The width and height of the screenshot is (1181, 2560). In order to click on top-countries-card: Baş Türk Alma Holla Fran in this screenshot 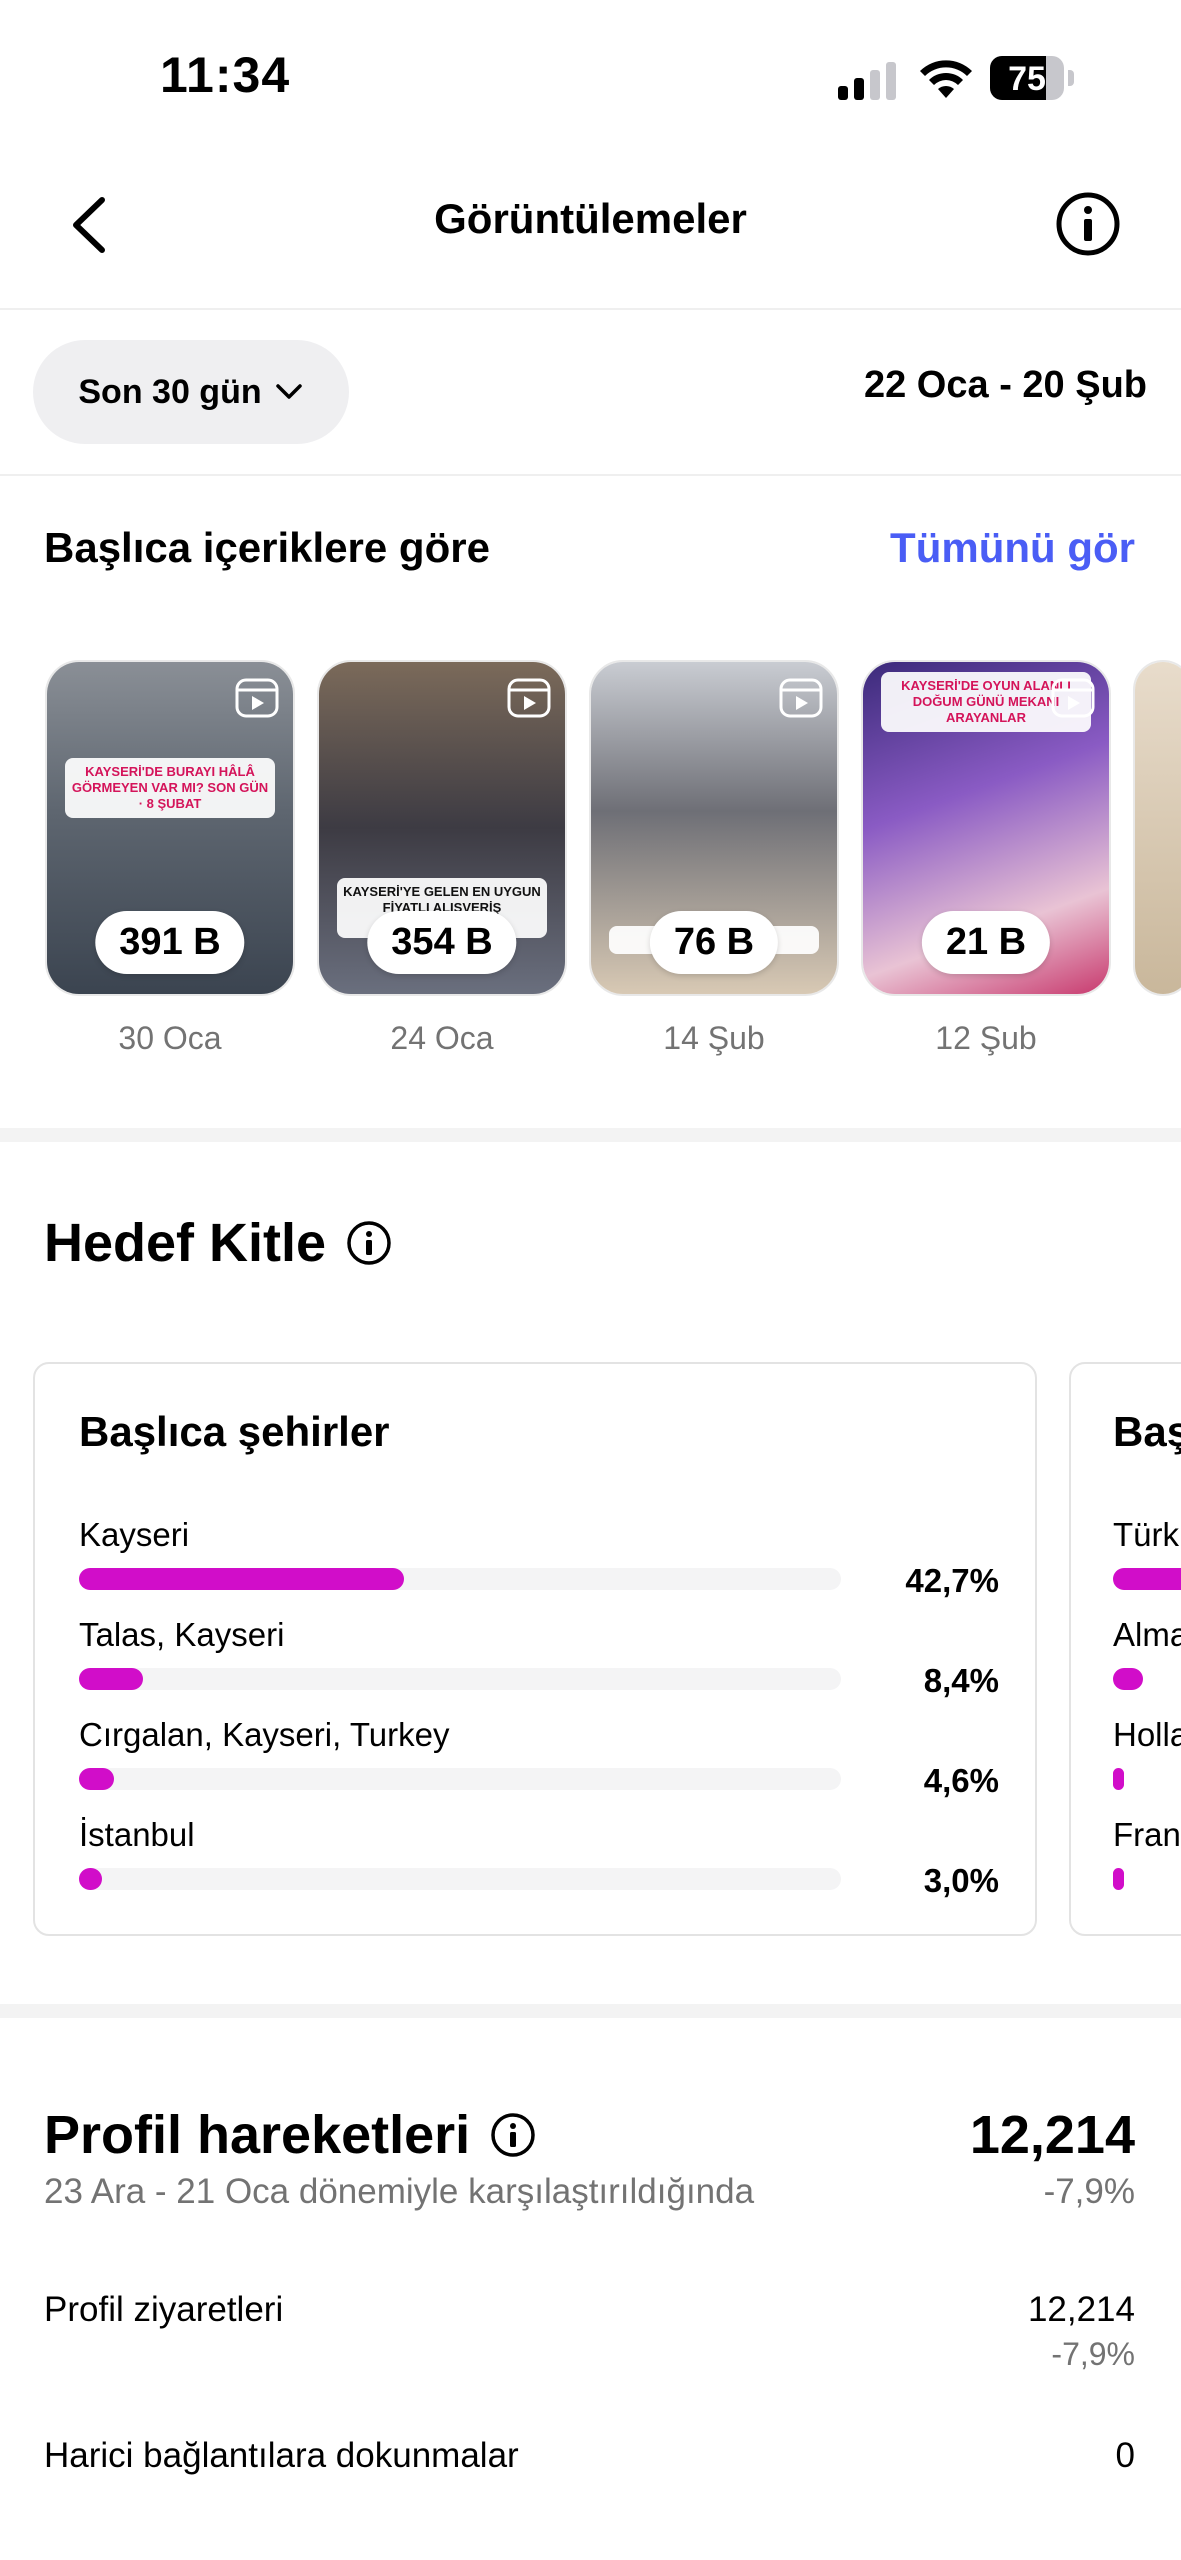, I will do `click(1125, 1649)`.